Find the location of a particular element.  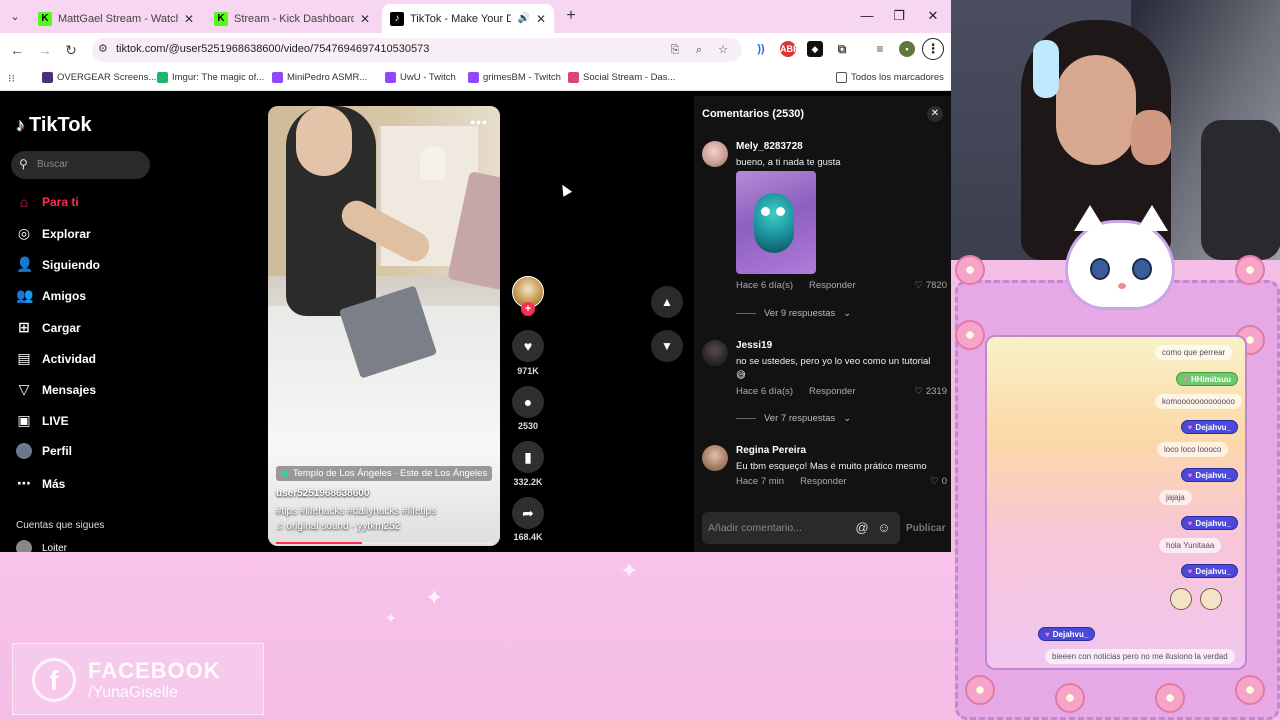

reload-icon: ↻ is located at coordinates (71, 50).